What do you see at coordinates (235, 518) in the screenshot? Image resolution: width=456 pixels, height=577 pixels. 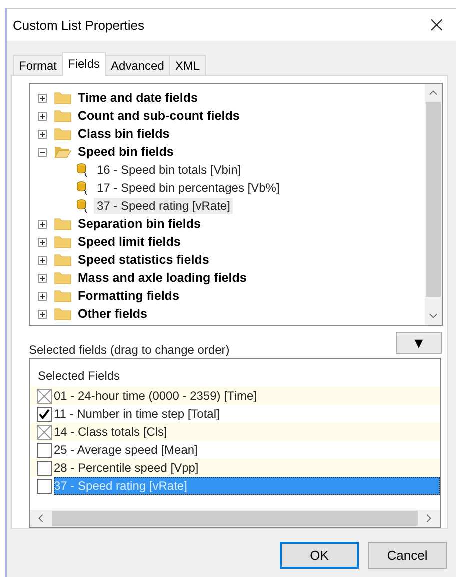 I see `horizontal-scrollbar` at bounding box center [235, 518].